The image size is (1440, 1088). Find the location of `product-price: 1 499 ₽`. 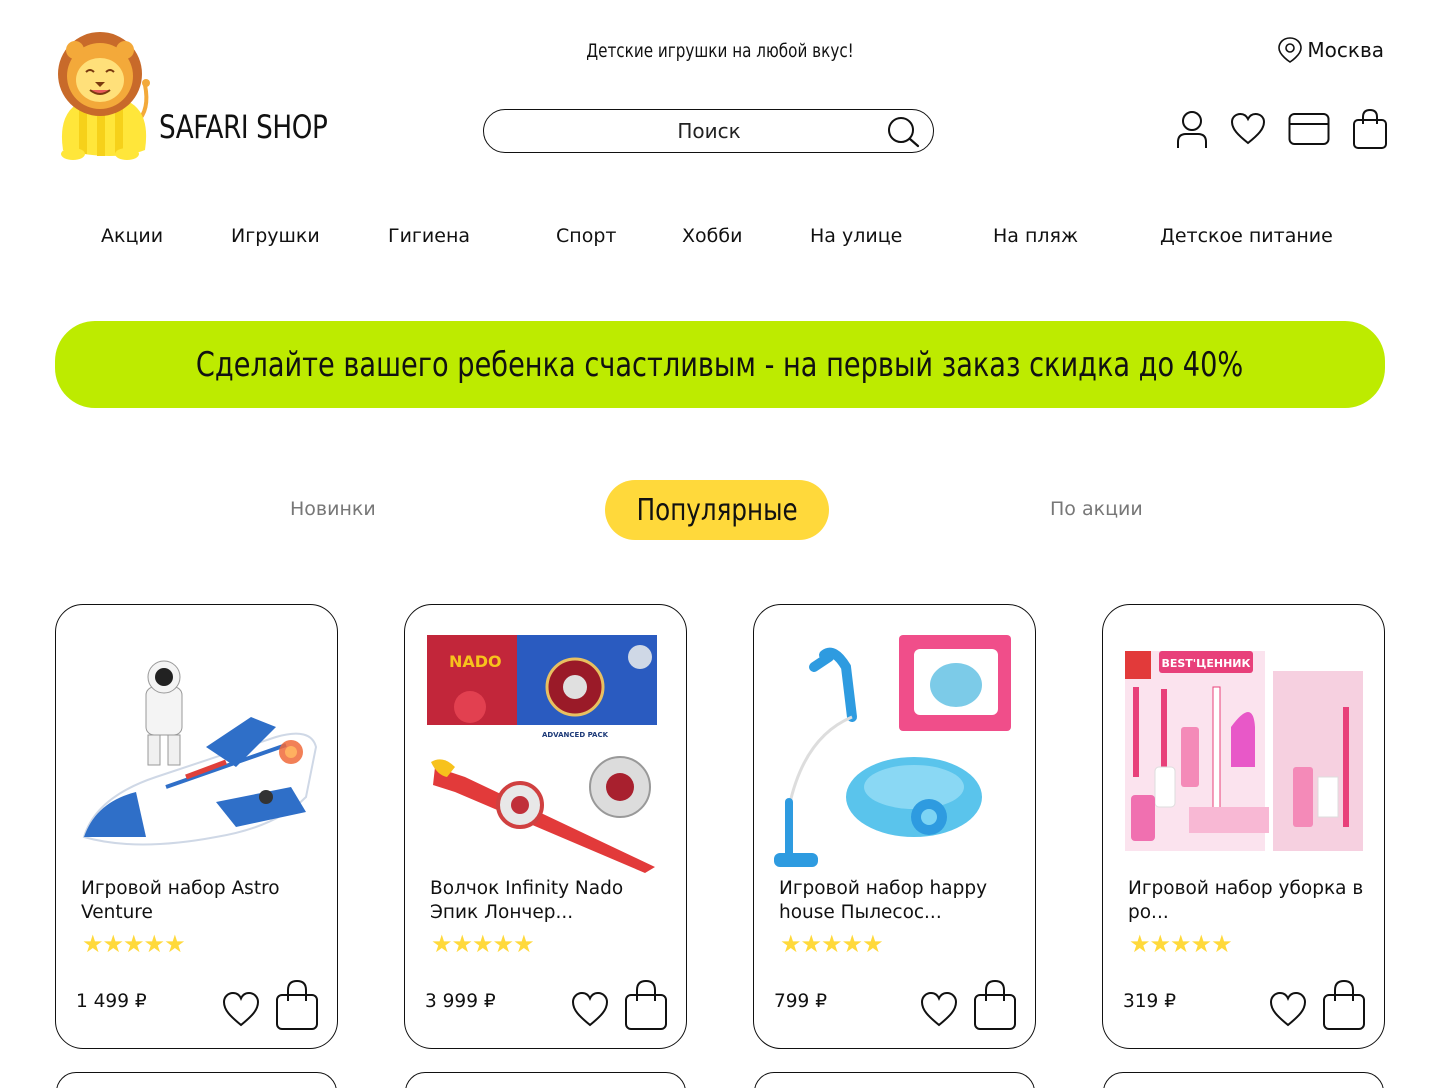

product-price: 1 499 ₽ is located at coordinates (111, 1001).